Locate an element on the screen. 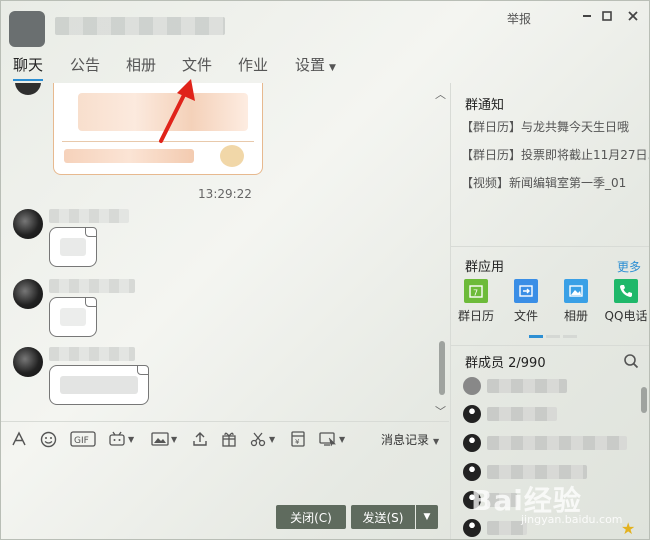 Image resolution: width=650 pixels, height=540 pixels. chevron-down-icon: ﹀ is located at coordinates (440, 411).